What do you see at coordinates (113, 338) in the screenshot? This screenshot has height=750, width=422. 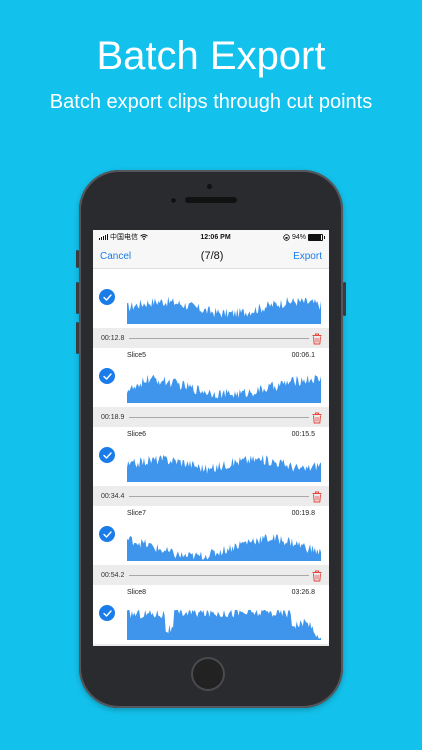 I see `cut-time: 00:12.8` at bounding box center [113, 338].